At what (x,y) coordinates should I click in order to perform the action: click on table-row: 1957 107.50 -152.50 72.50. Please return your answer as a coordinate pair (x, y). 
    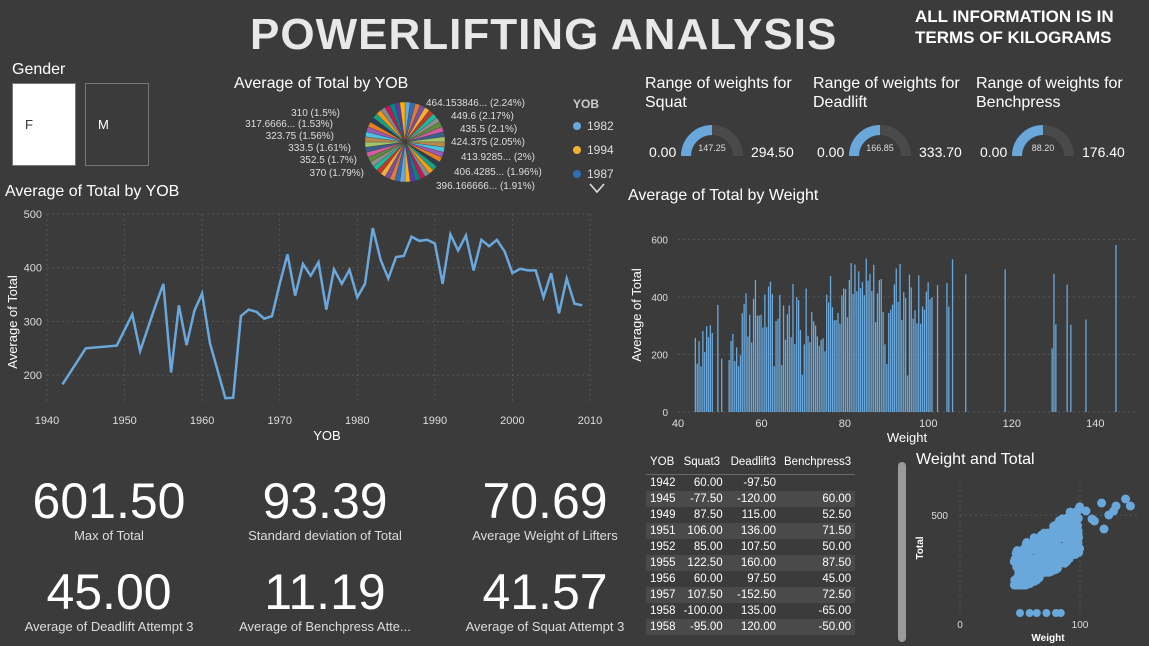
    Looking at the image, I should click on (751, 595).